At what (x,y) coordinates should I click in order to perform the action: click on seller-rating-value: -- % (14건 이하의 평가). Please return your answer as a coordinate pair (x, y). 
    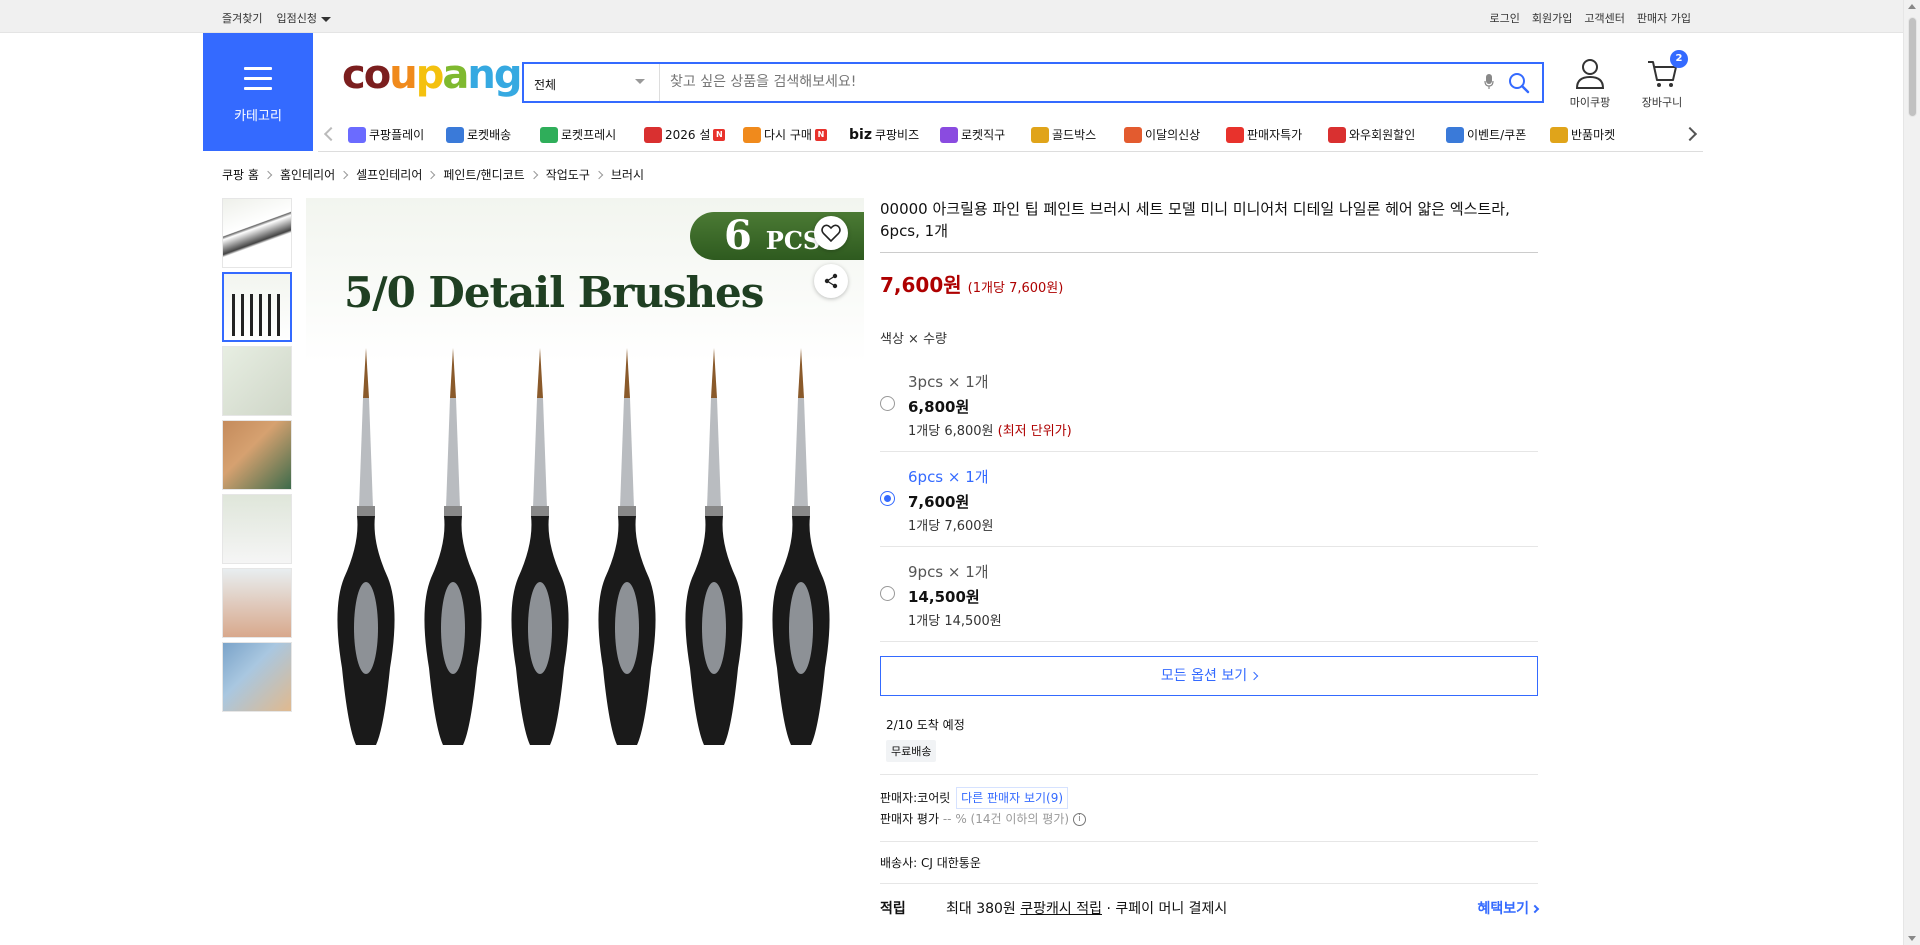
    Looking at the image, I should click on (1006, 819).